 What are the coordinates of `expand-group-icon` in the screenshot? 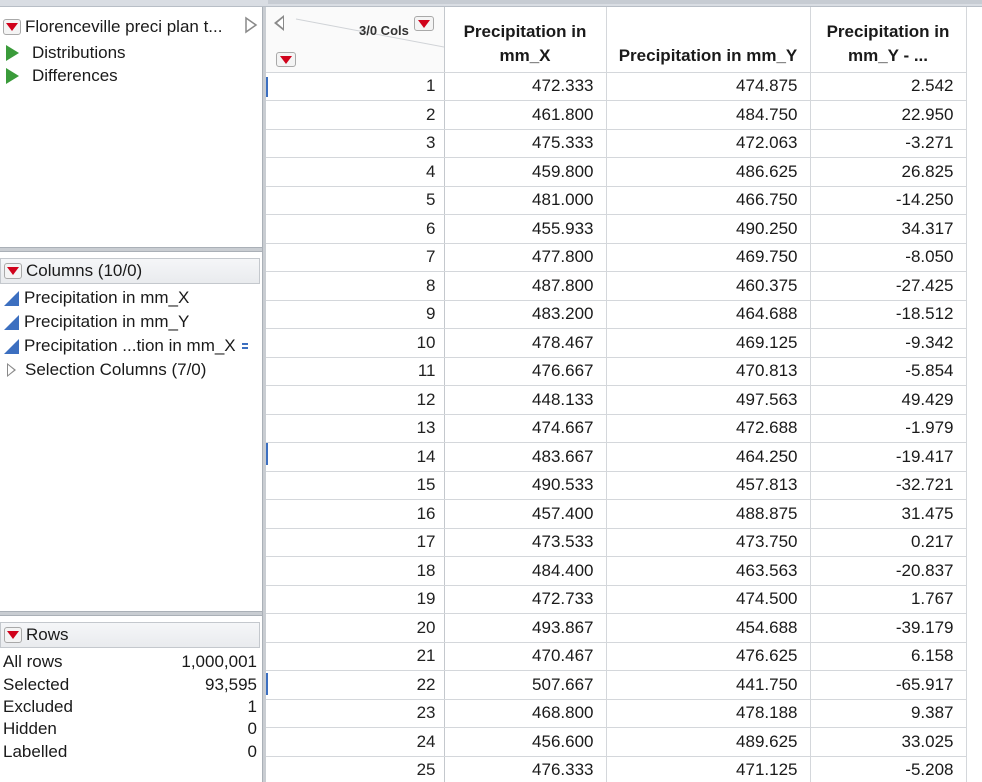 It's located at (11, 370).